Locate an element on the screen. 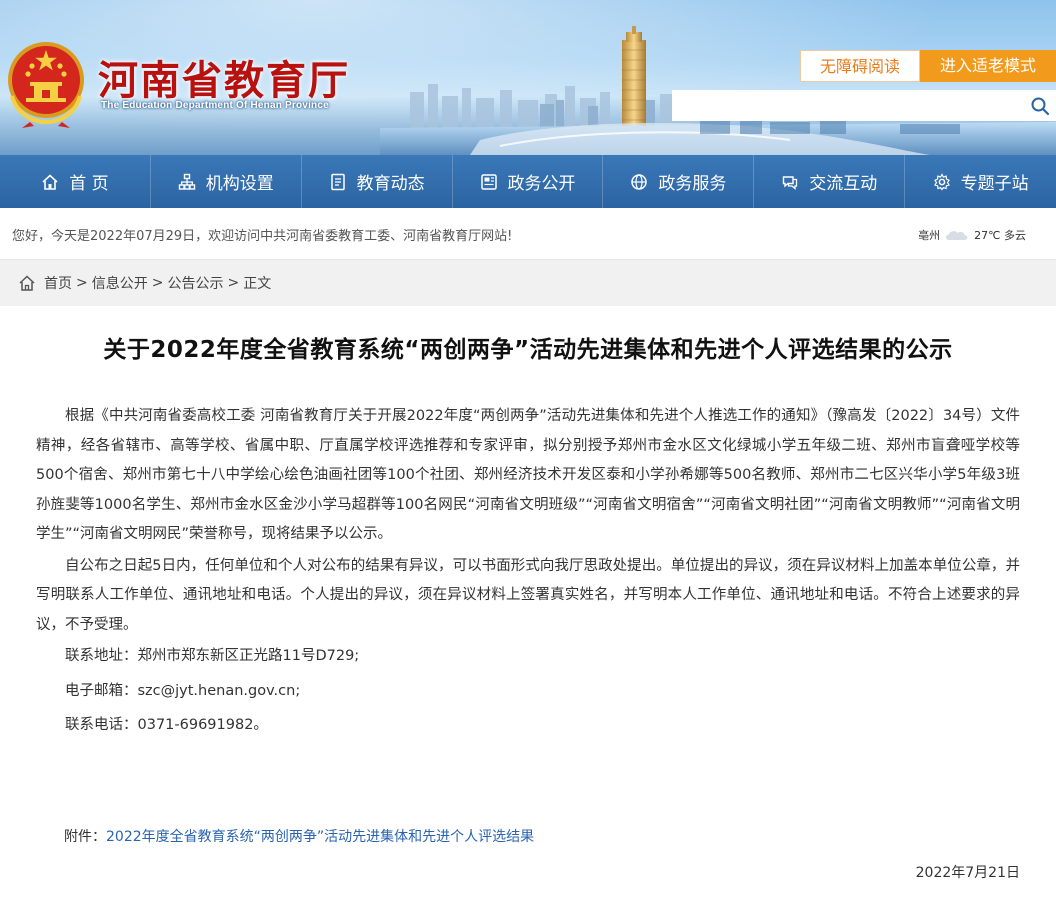  main-nav: 首 页 机构设置 教育动态 政务公开 政务服务 交流互动 专题子站 is located at coordinates (528, 181).